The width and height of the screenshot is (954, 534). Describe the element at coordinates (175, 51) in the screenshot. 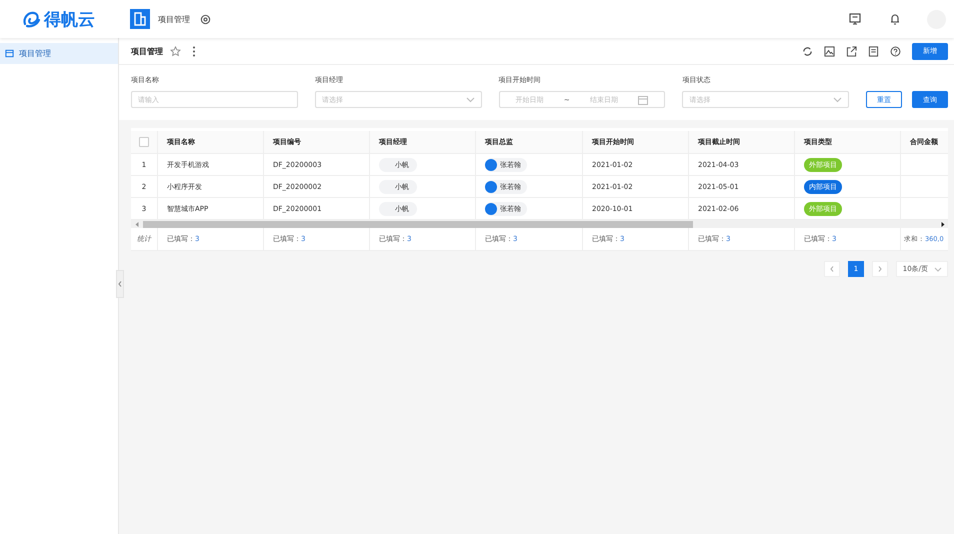

I see `star-icon` at that location.